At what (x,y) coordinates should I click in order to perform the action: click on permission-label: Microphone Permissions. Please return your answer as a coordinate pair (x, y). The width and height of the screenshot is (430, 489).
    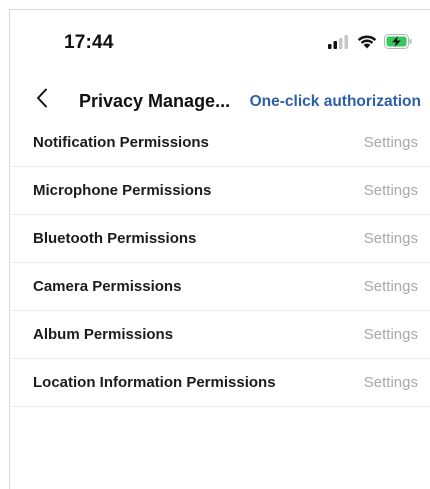
    Looking at the image, I should click on (122, 190).